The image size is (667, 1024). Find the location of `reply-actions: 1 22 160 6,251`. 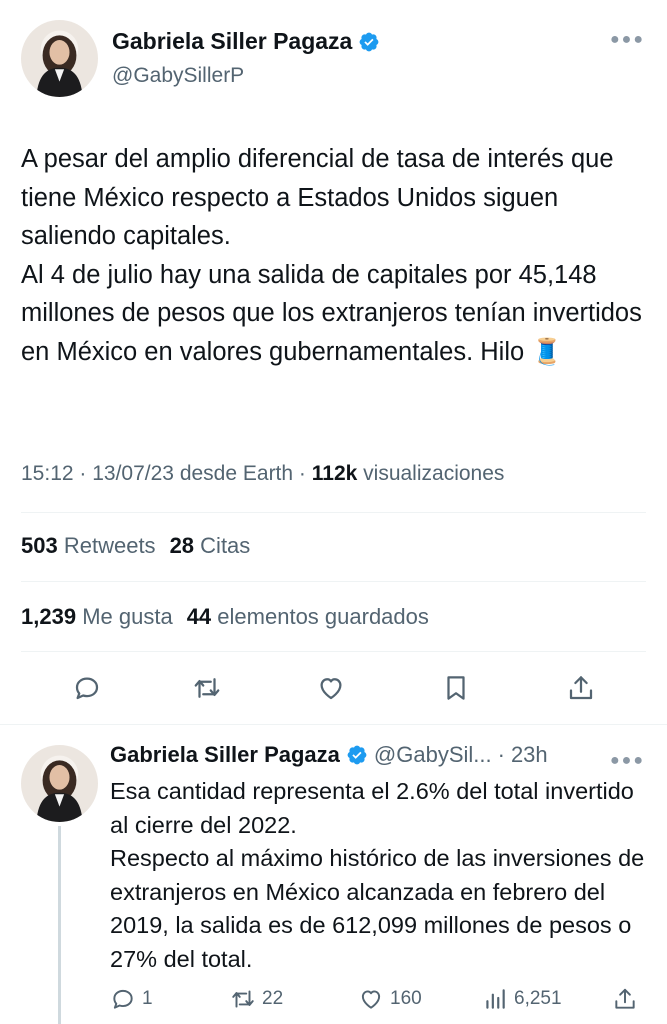

reply-actions: 1 22 160 6,251 is located at coordinates (378, 999).